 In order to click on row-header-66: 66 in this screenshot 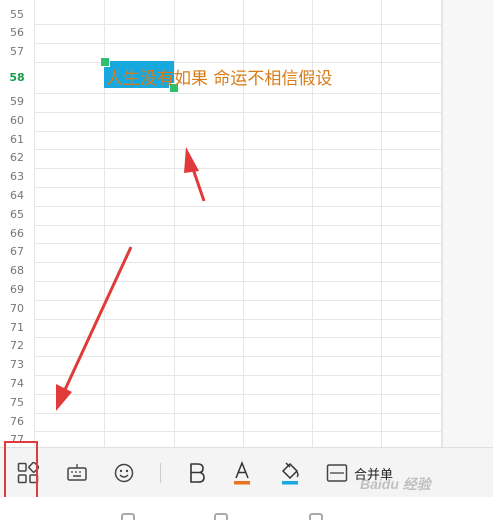, I will do `click(17, 234)`.